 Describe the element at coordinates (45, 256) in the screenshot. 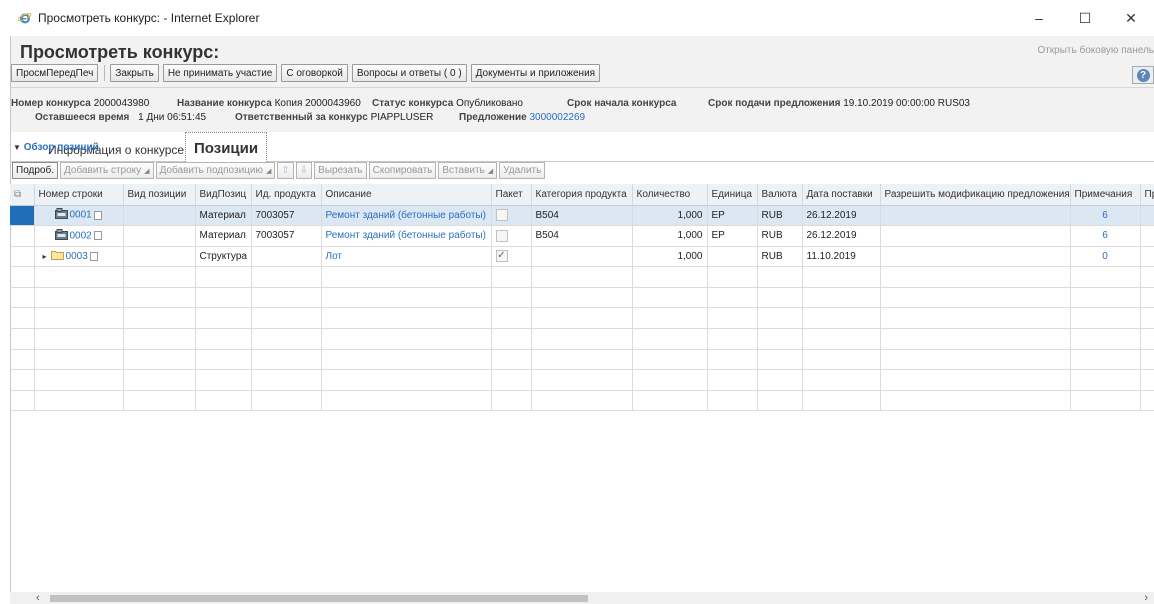

I see `expand-arrow-icon: ▸` at that location.